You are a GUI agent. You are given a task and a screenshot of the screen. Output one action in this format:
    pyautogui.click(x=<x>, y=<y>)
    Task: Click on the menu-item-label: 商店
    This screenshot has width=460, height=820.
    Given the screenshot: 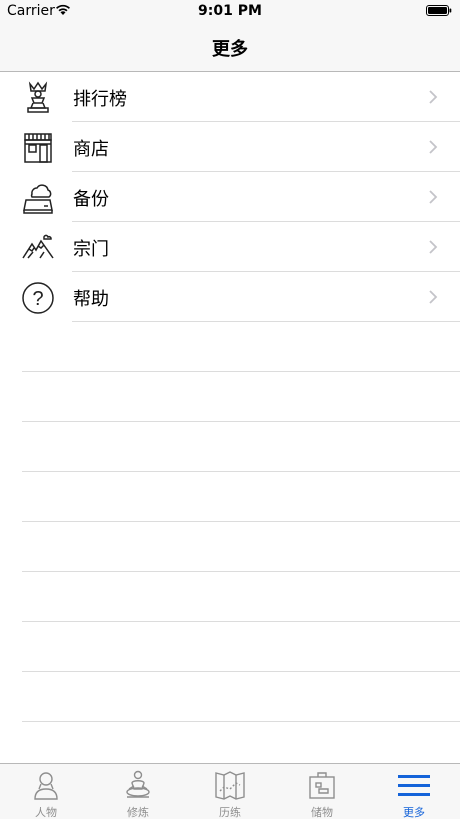 What is the action you would take?
    pyautogui.click(x=91, y=149)
    